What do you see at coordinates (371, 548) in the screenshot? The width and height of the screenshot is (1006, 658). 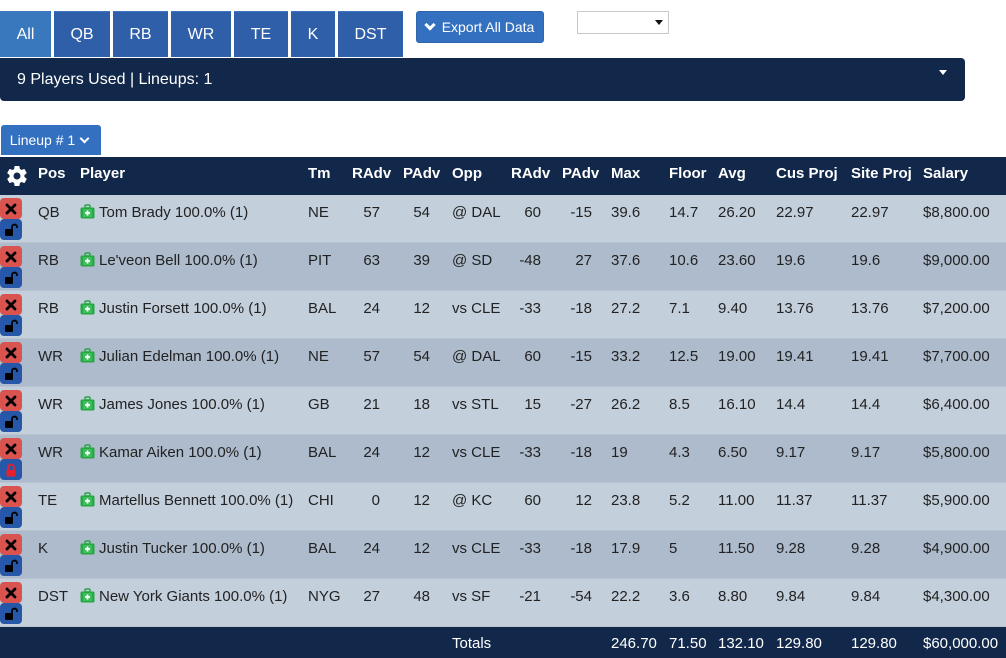 I see `cell-radv: 24` at bounding box center [371, 548].